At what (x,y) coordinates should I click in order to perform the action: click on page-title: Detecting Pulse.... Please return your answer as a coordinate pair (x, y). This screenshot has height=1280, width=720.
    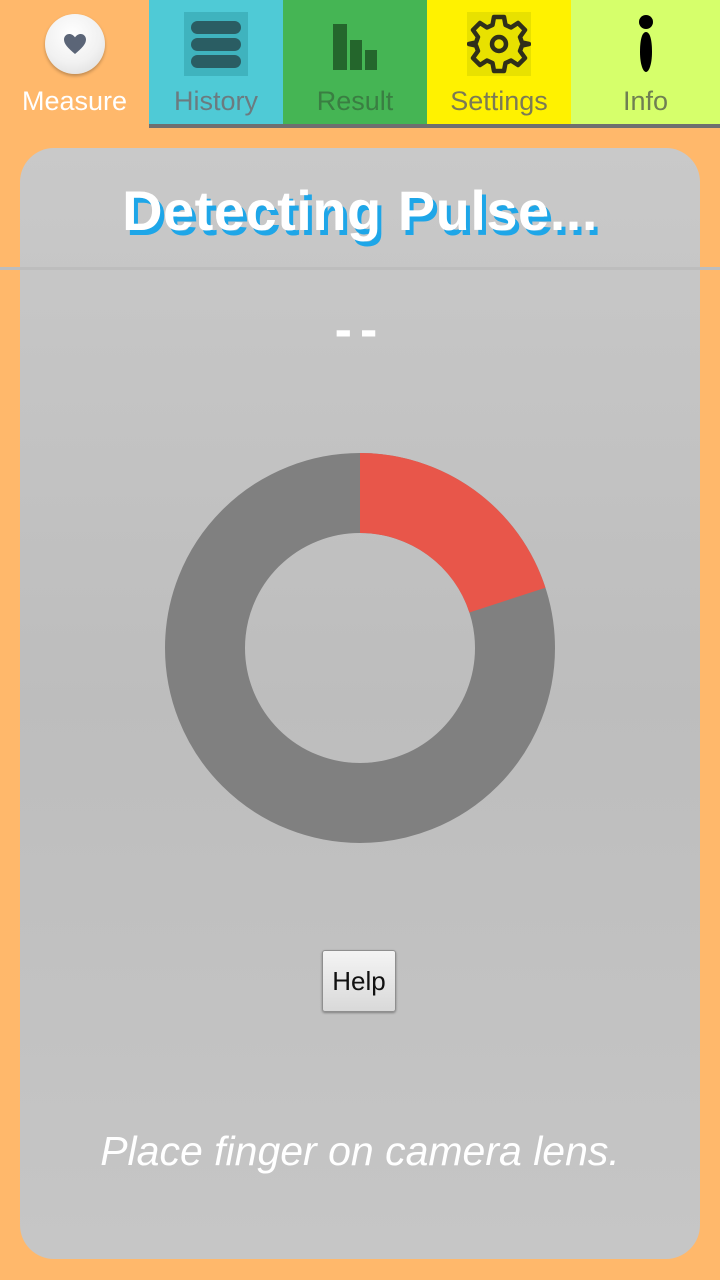
    Looking at the image, I should click on (360, 210).